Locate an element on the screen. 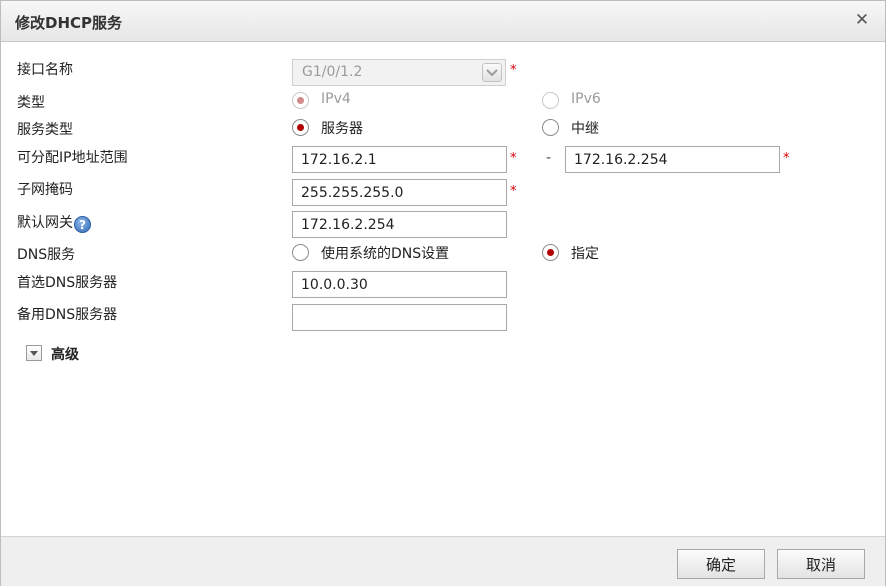  ip-range-label: 可分配IP地址范围 is located at coordinates (72, 158).